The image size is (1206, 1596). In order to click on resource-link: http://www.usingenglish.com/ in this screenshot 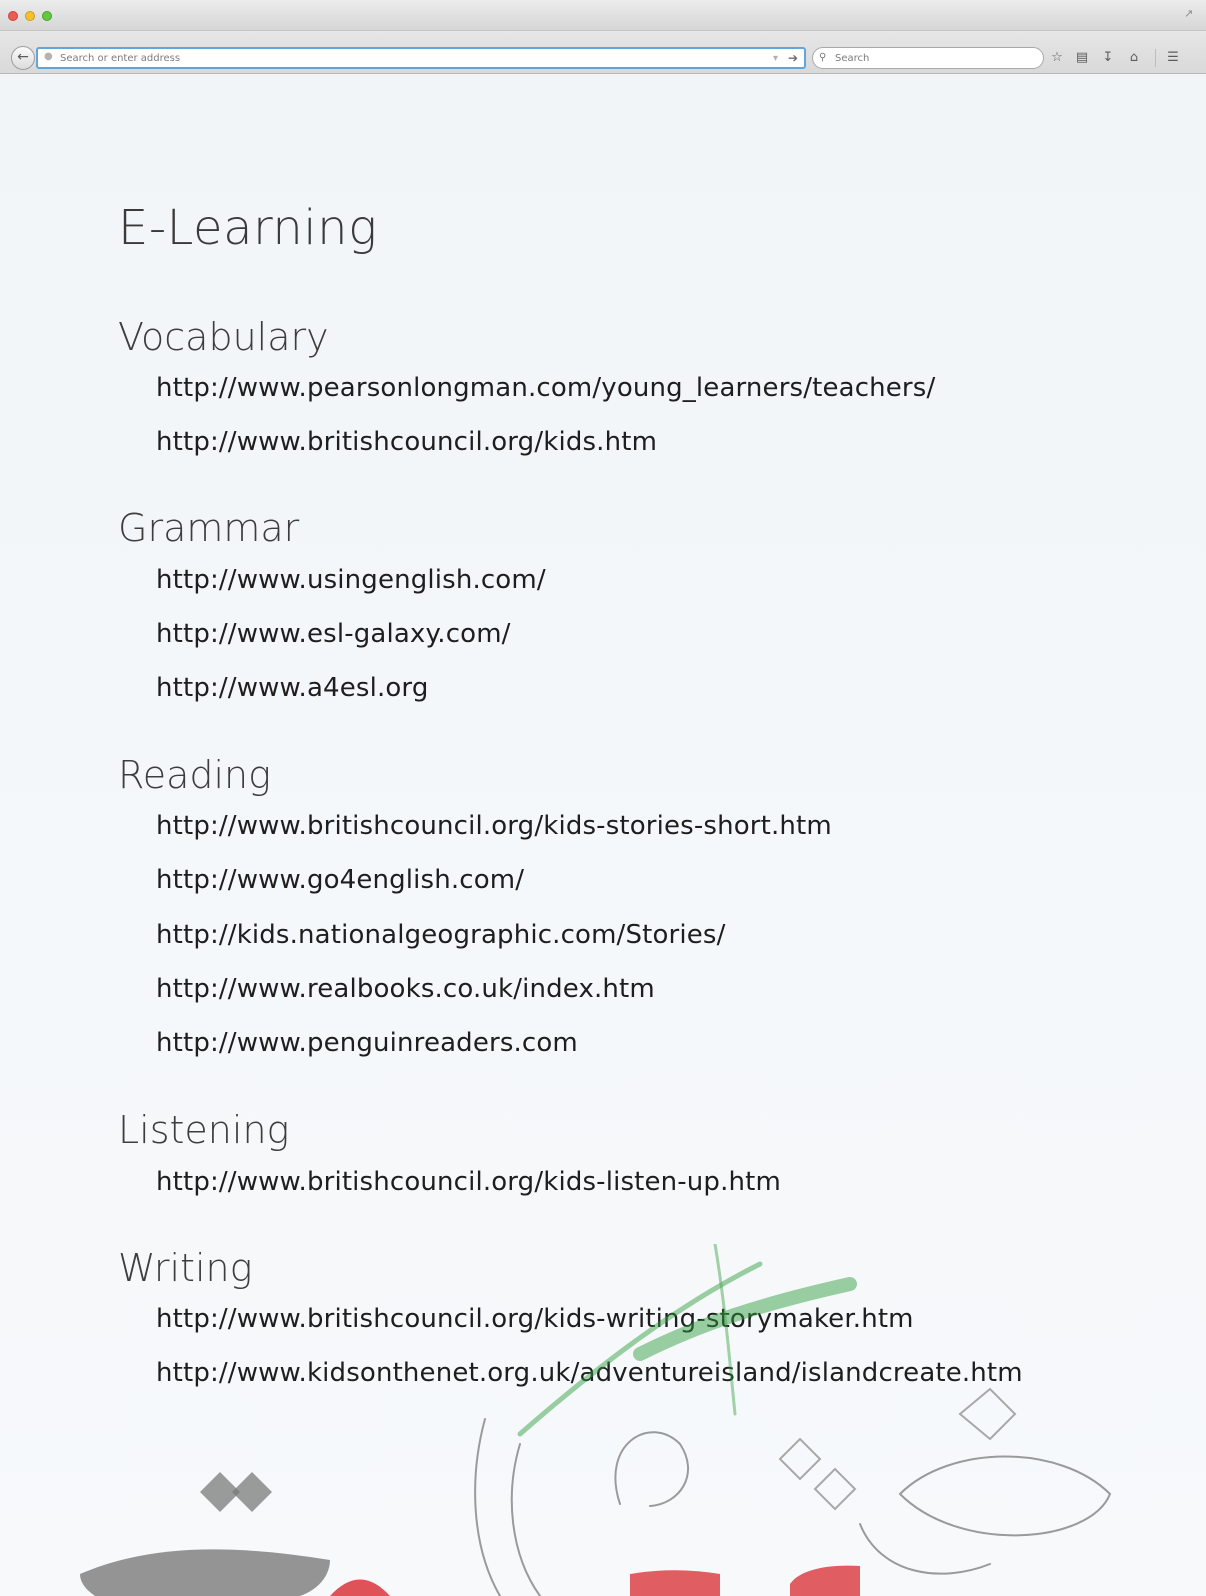, I will do `click(351, 580)`.